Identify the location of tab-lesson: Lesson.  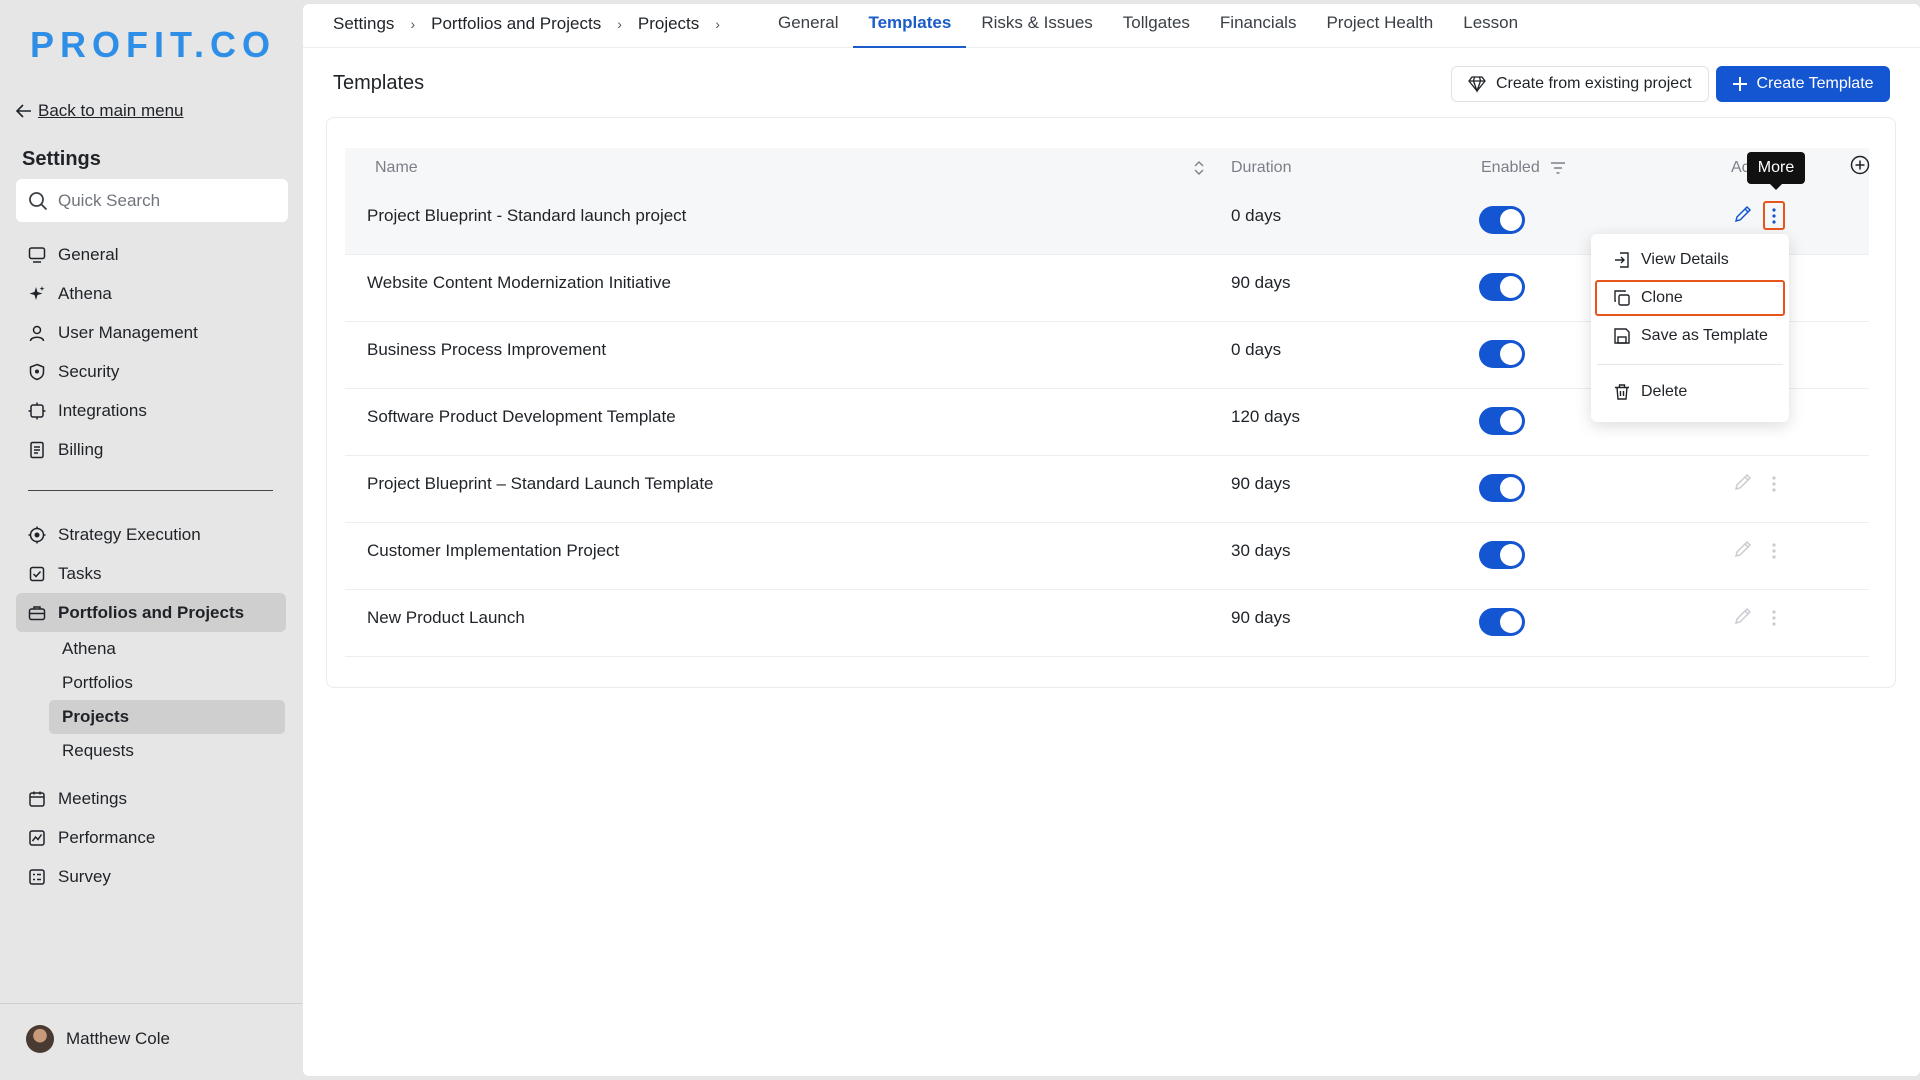
(1490, 26).